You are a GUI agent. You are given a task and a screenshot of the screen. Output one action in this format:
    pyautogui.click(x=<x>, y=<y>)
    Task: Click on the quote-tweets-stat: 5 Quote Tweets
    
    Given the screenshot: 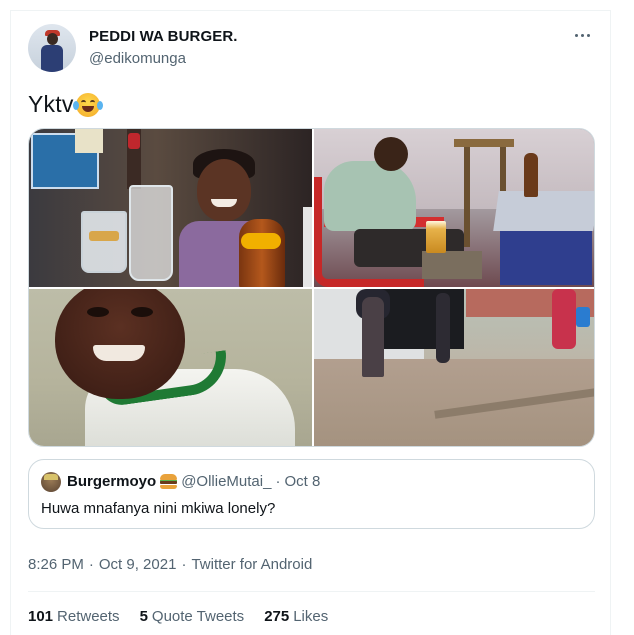 What is the action you would take?
    pyautogui.click(x=192, y=616)
    